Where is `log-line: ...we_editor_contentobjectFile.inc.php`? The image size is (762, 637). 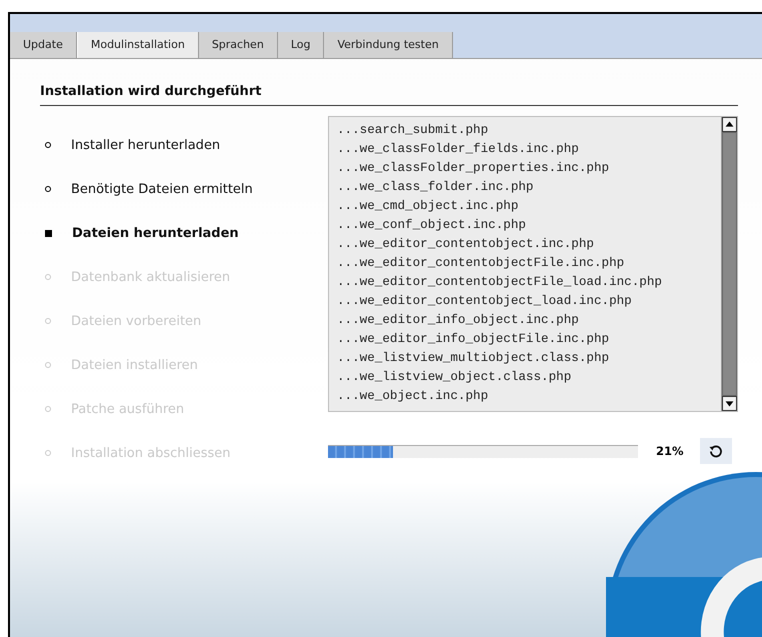 log-line: ...we_editor_contentobjectFile.inc.php is located at coordinates (481, 263).